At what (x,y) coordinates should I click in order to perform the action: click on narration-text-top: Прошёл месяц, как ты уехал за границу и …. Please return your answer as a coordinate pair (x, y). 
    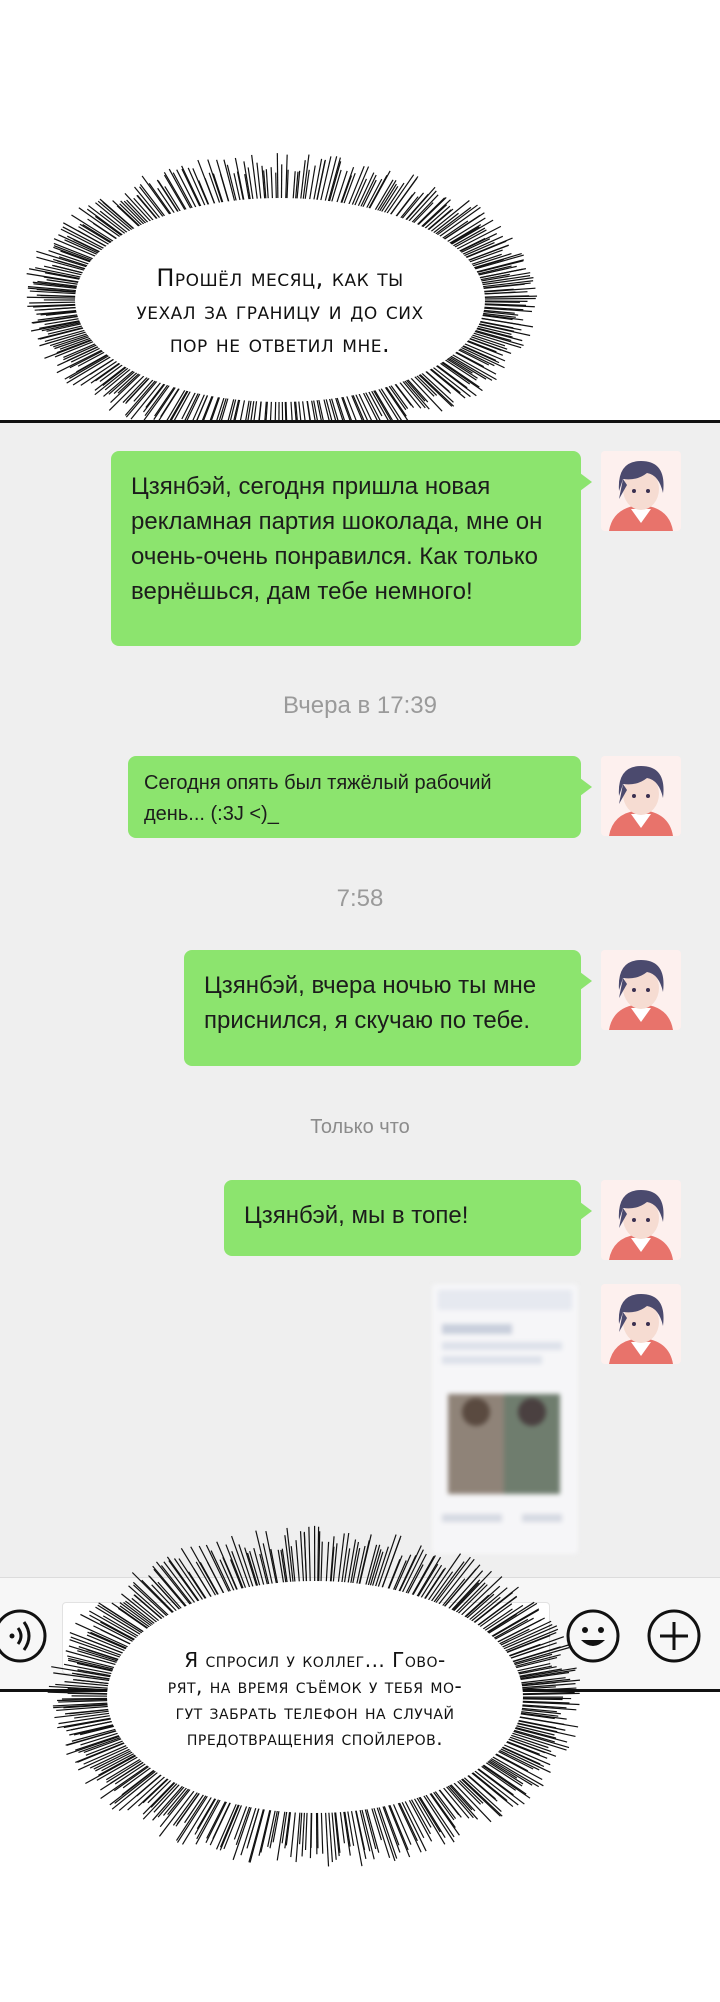
    Looking at the image, I should click on (280, 311).